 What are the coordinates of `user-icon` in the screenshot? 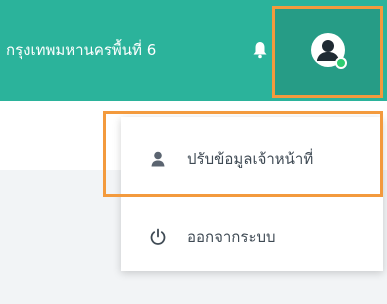 It's located at (158, 159).